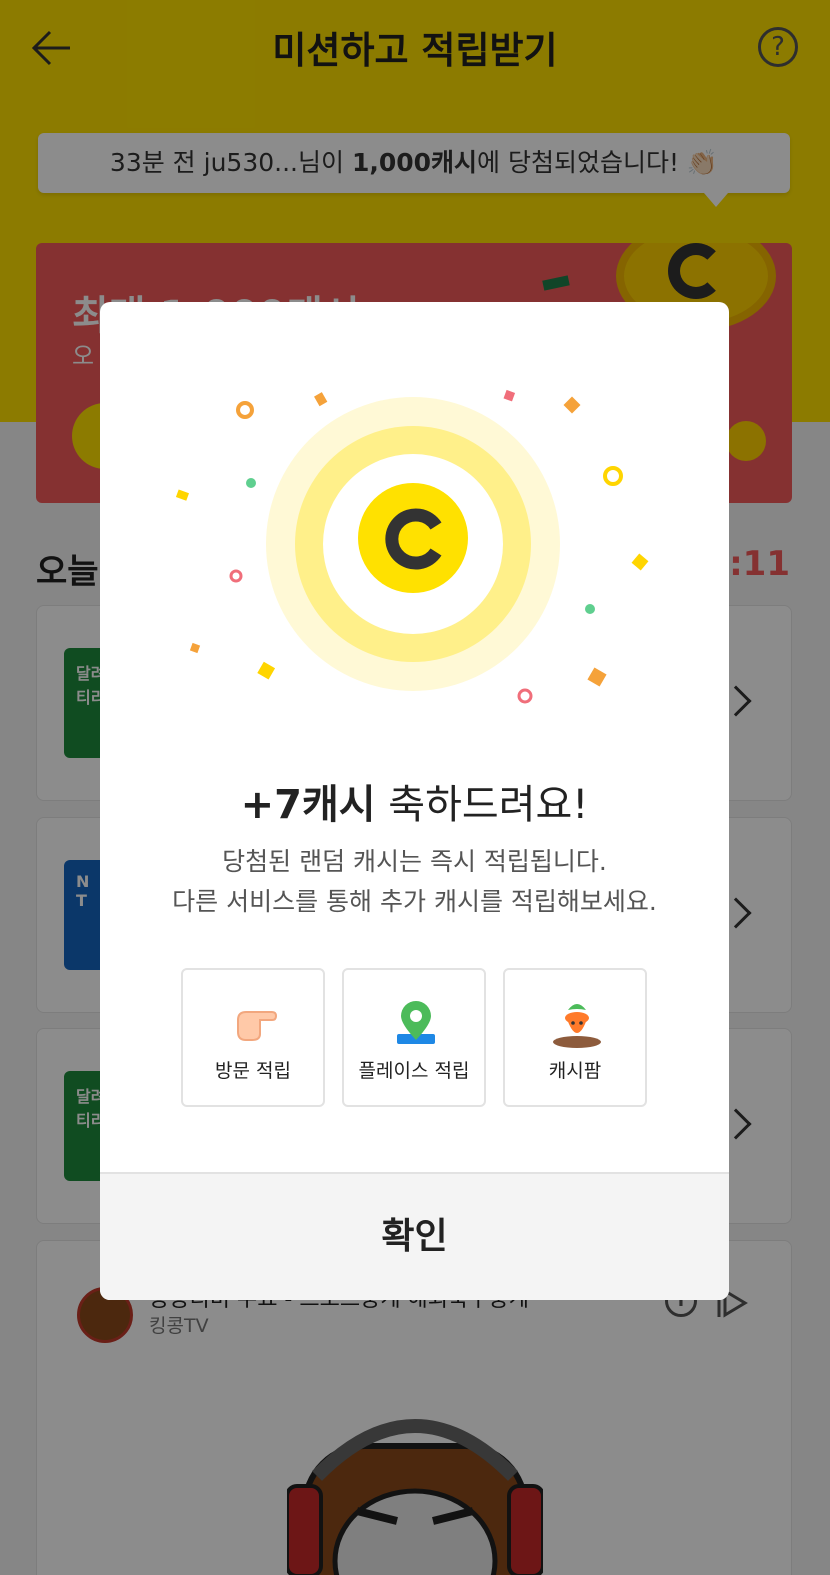  Describe the element at coordinates (577, 1026) in the screenshot. I see `carrot-icon` at that location.